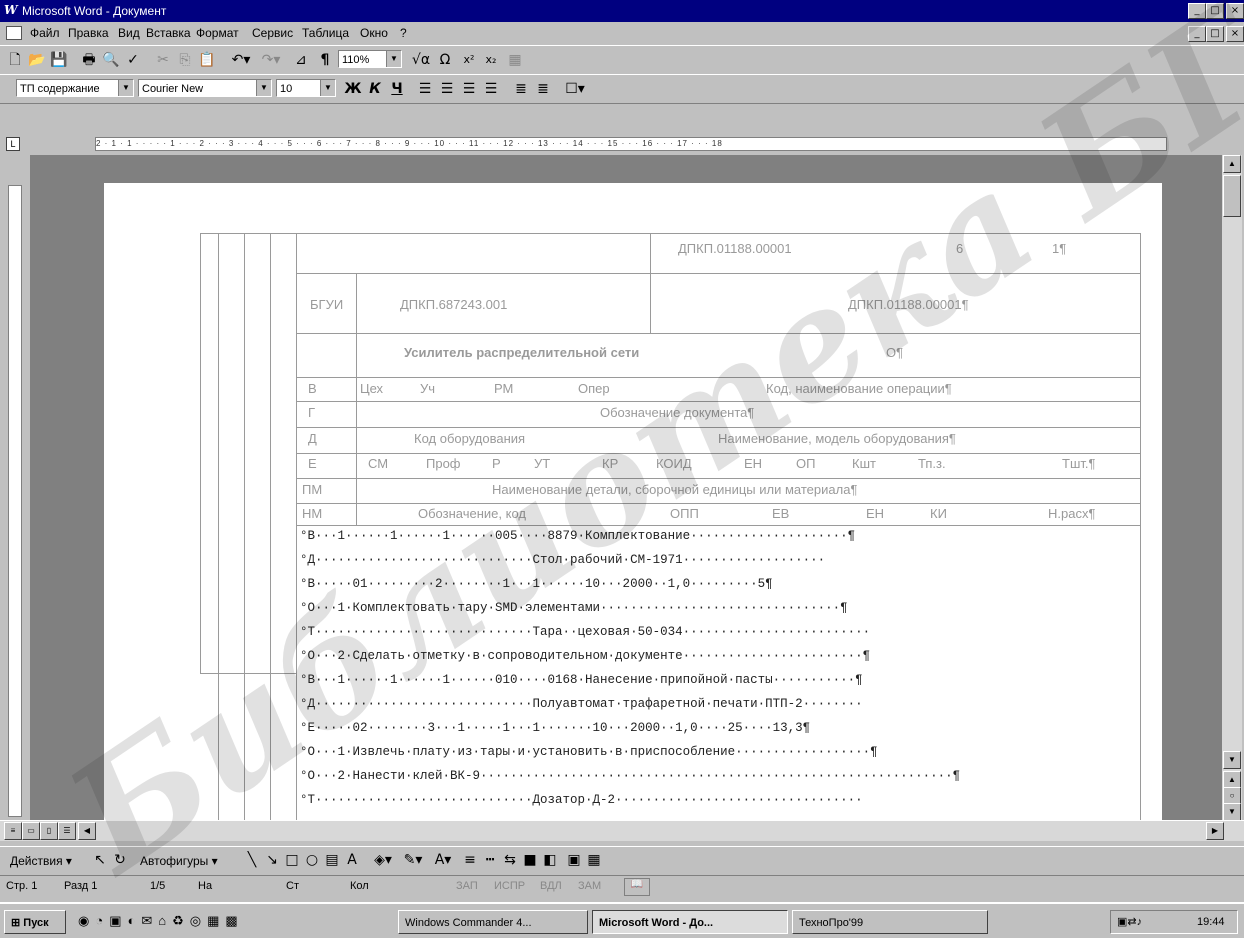  What do you see at coordinates (425, 89) in the screenshot?
I see `align-left-icon: ☰` at bounding box center [425, 89].